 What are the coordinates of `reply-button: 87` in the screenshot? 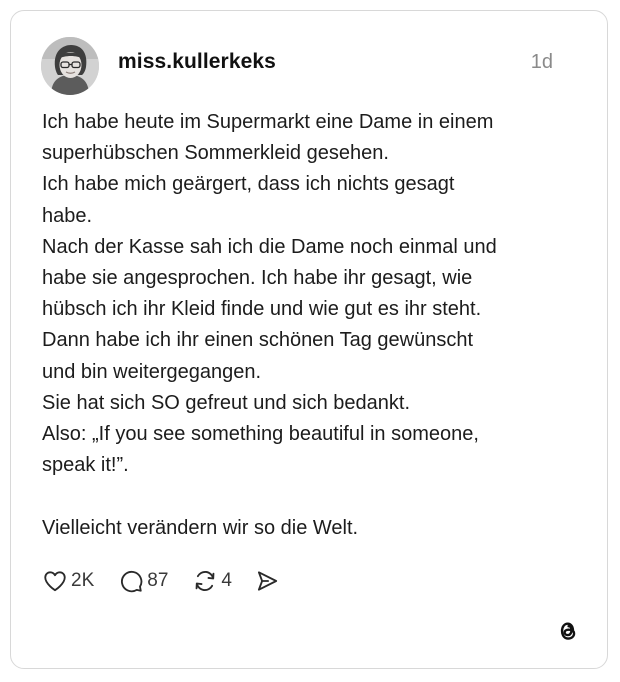 It's located at (143, 581).